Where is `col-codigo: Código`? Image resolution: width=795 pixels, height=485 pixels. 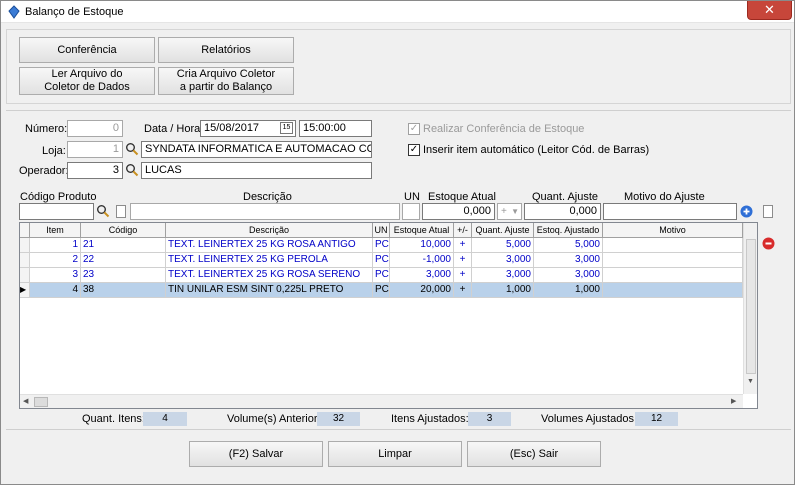 col-codigo: Código is located at coordinates (123, 230).